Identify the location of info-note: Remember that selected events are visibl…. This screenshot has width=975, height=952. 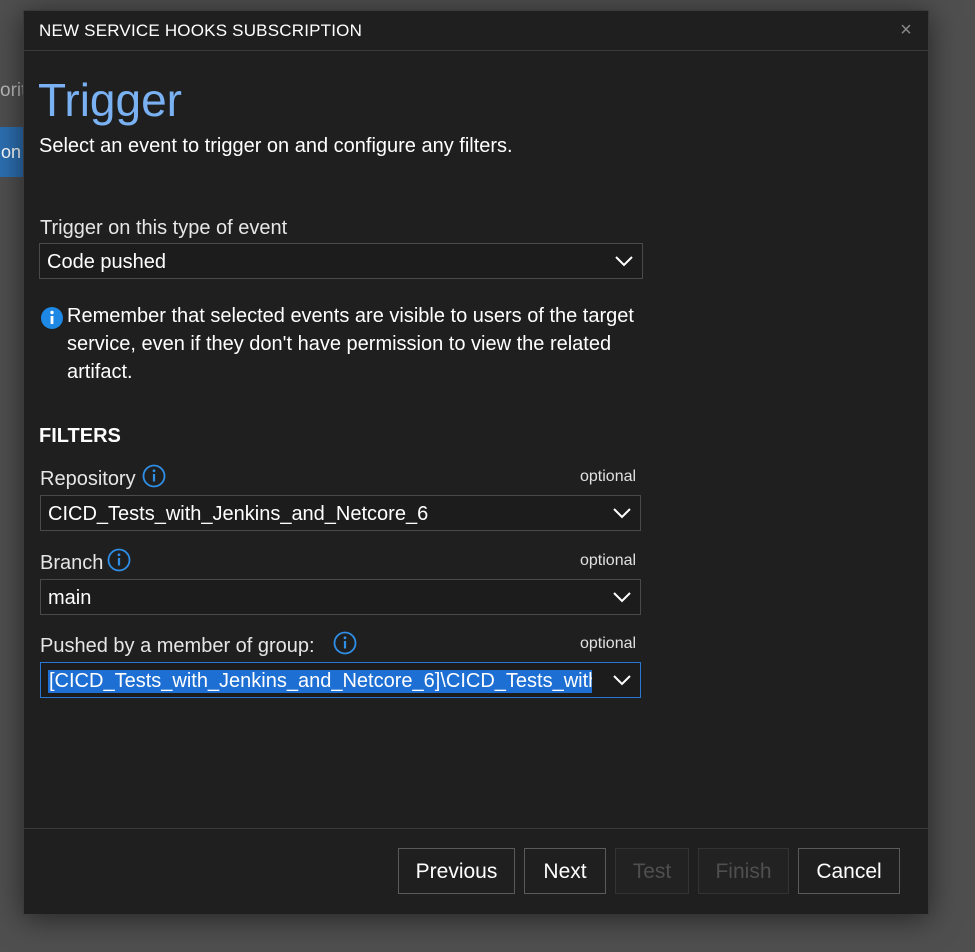
(350, 344).